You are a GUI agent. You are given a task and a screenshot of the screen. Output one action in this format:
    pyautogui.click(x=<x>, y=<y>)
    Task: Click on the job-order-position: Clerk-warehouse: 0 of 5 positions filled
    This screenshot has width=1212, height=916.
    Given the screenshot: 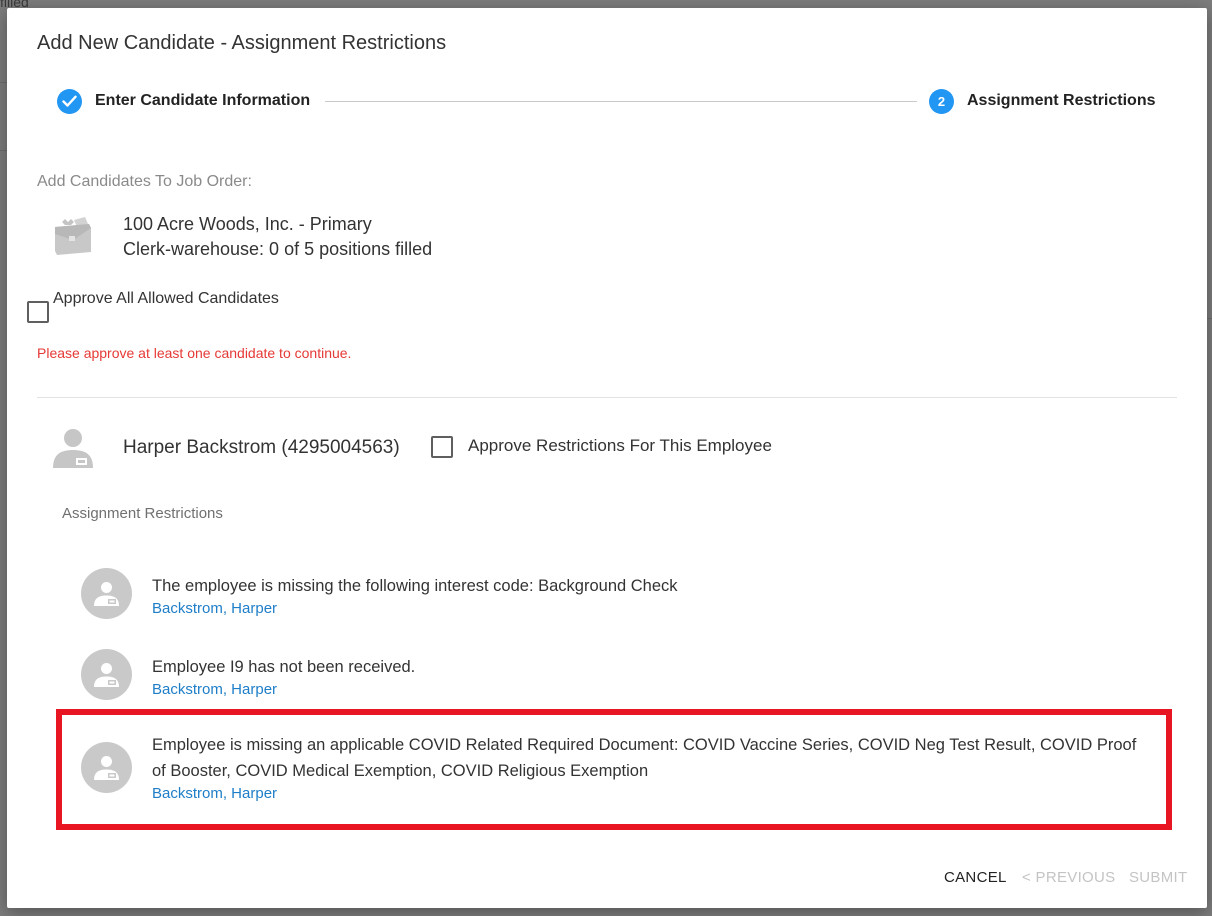 What is the action you would take?
    pyautogui.click(x=278, y=249)
    